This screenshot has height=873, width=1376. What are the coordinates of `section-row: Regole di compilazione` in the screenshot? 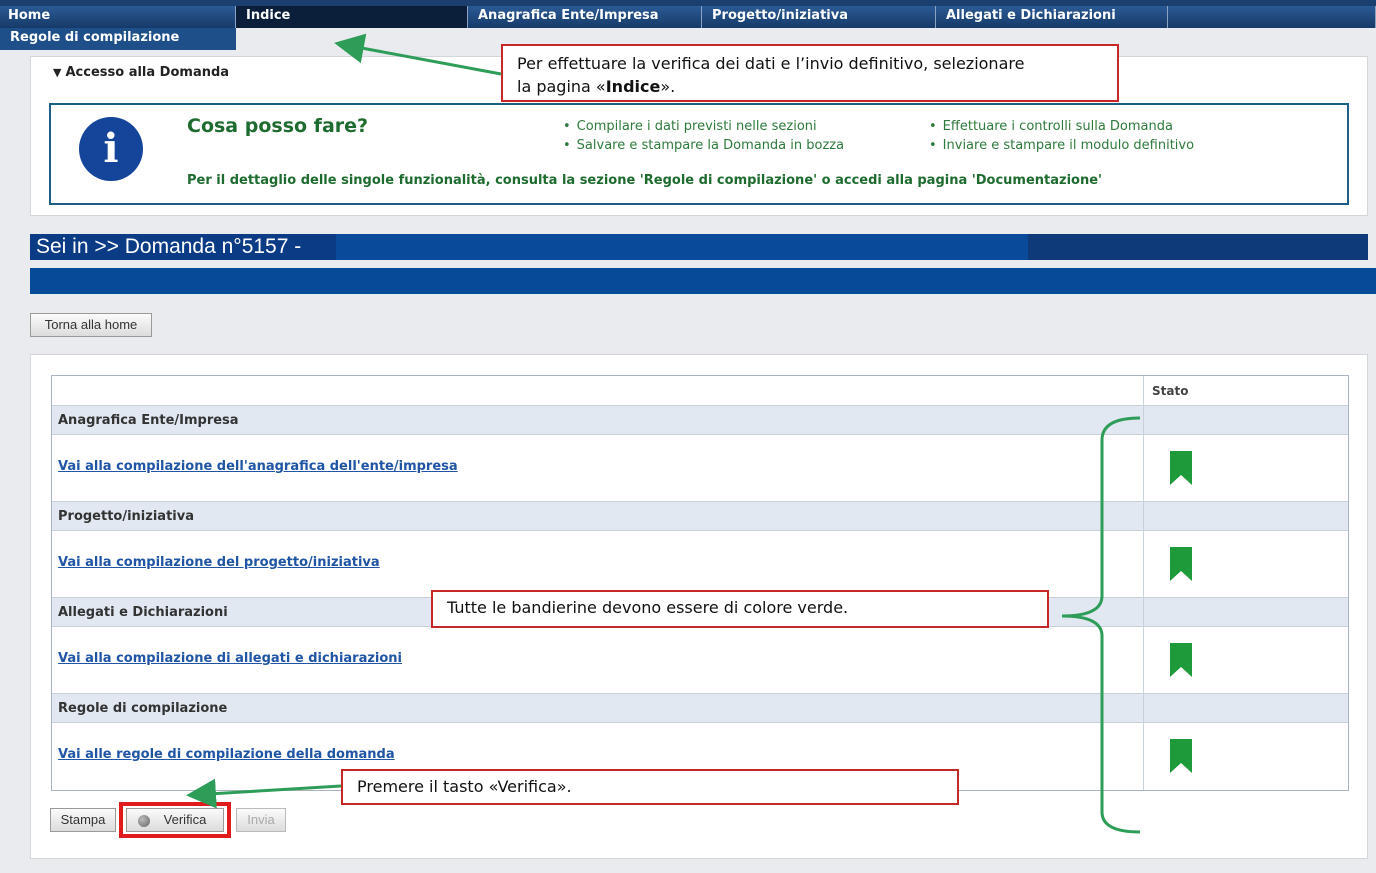 It's located at (700, 708).